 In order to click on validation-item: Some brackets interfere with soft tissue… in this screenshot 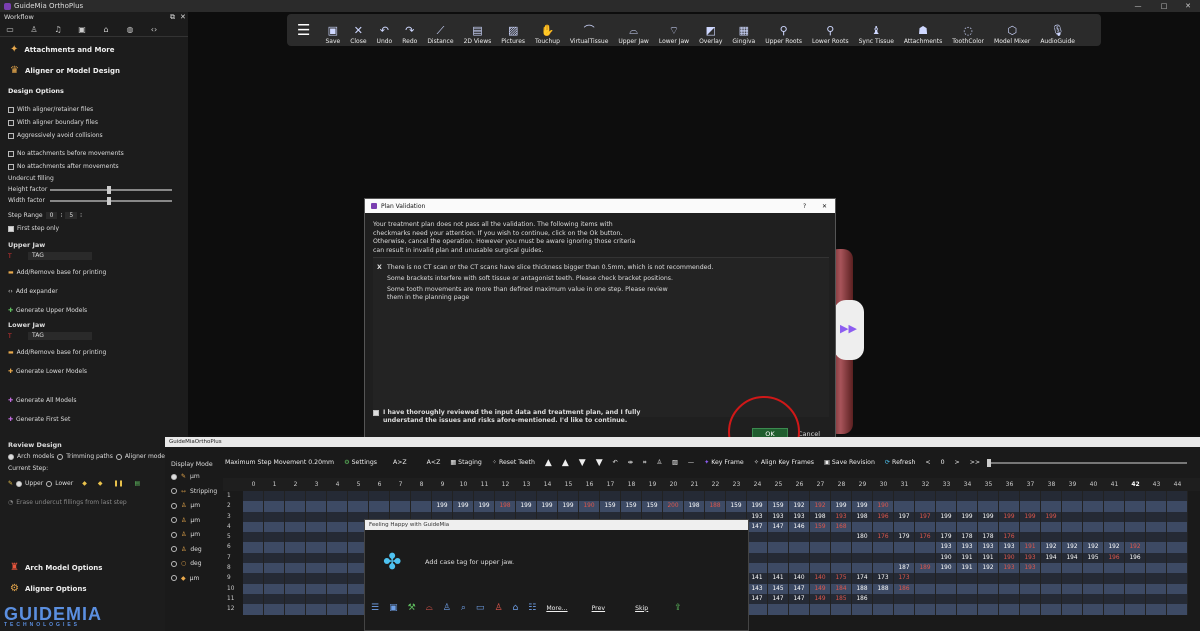, I will do `click(530, 278)`.